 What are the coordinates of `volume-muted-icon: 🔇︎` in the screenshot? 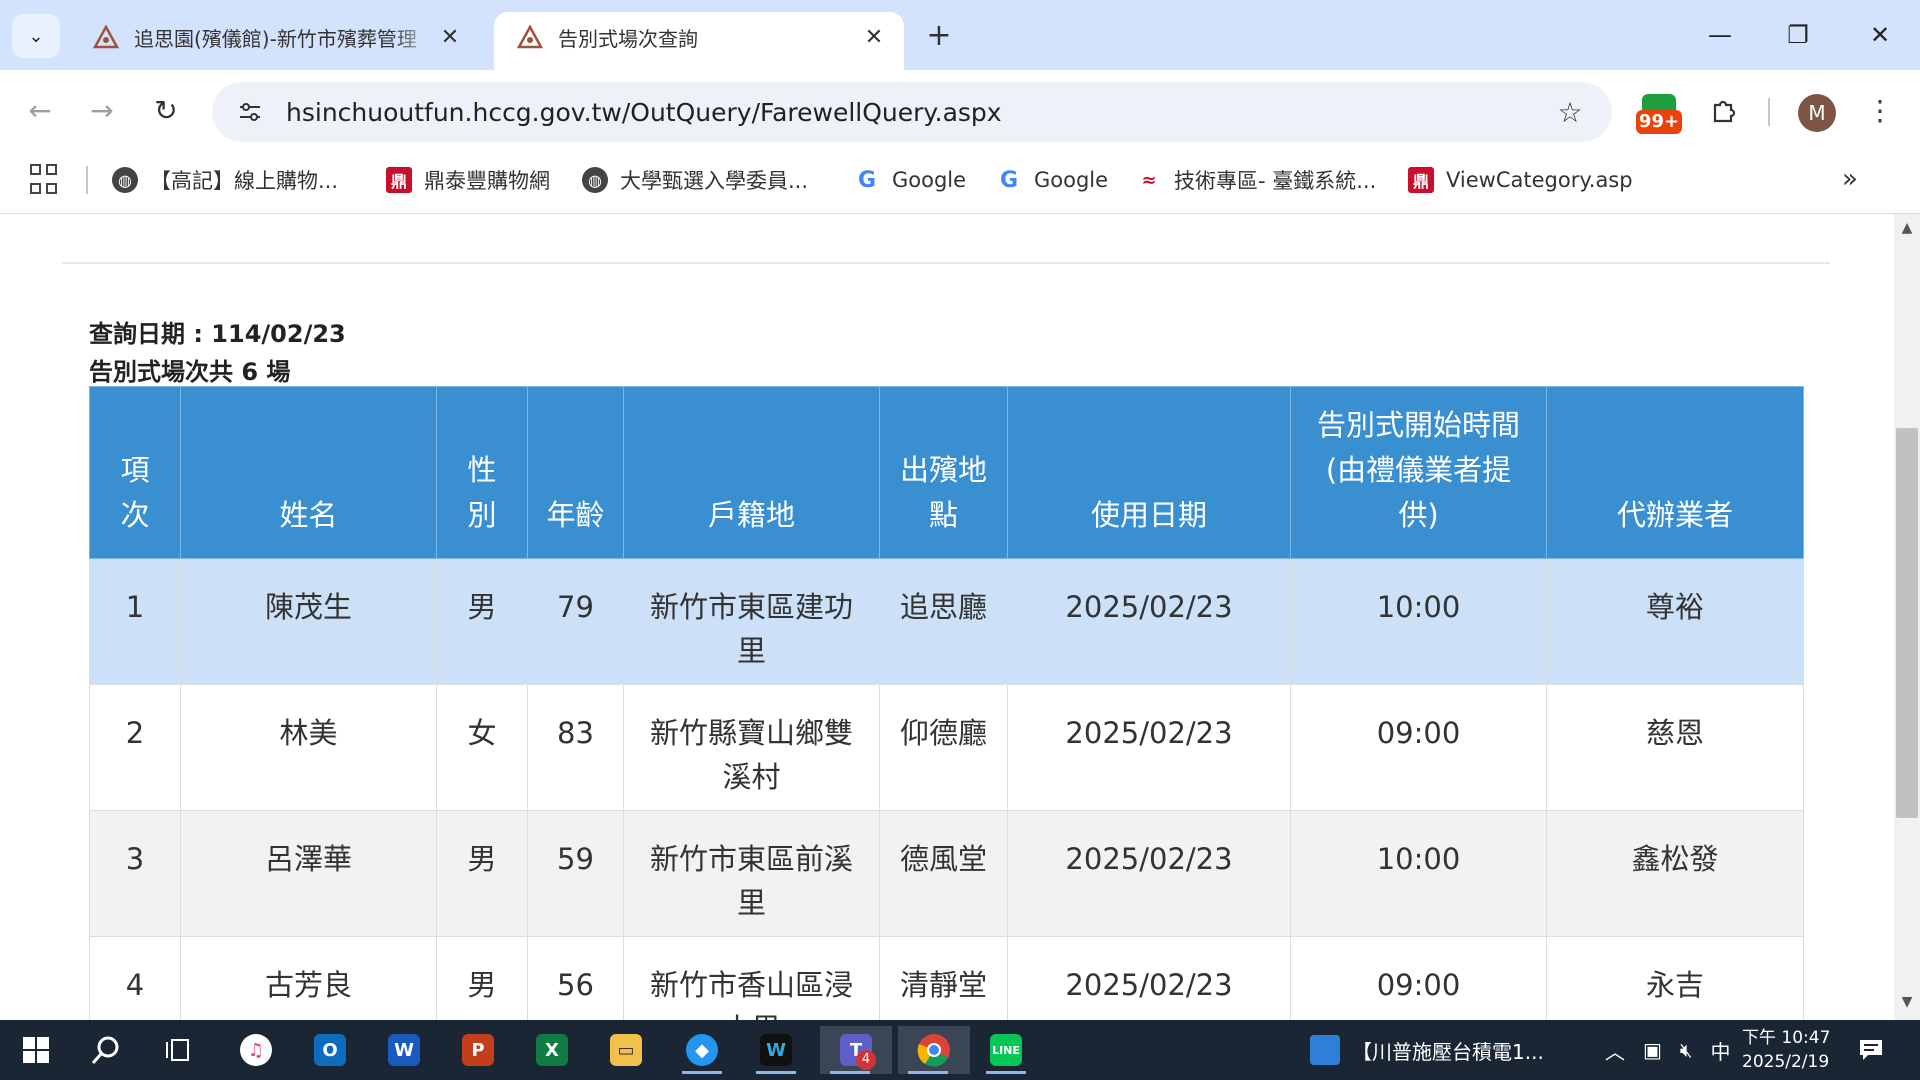 It's located at (1686, 1050).